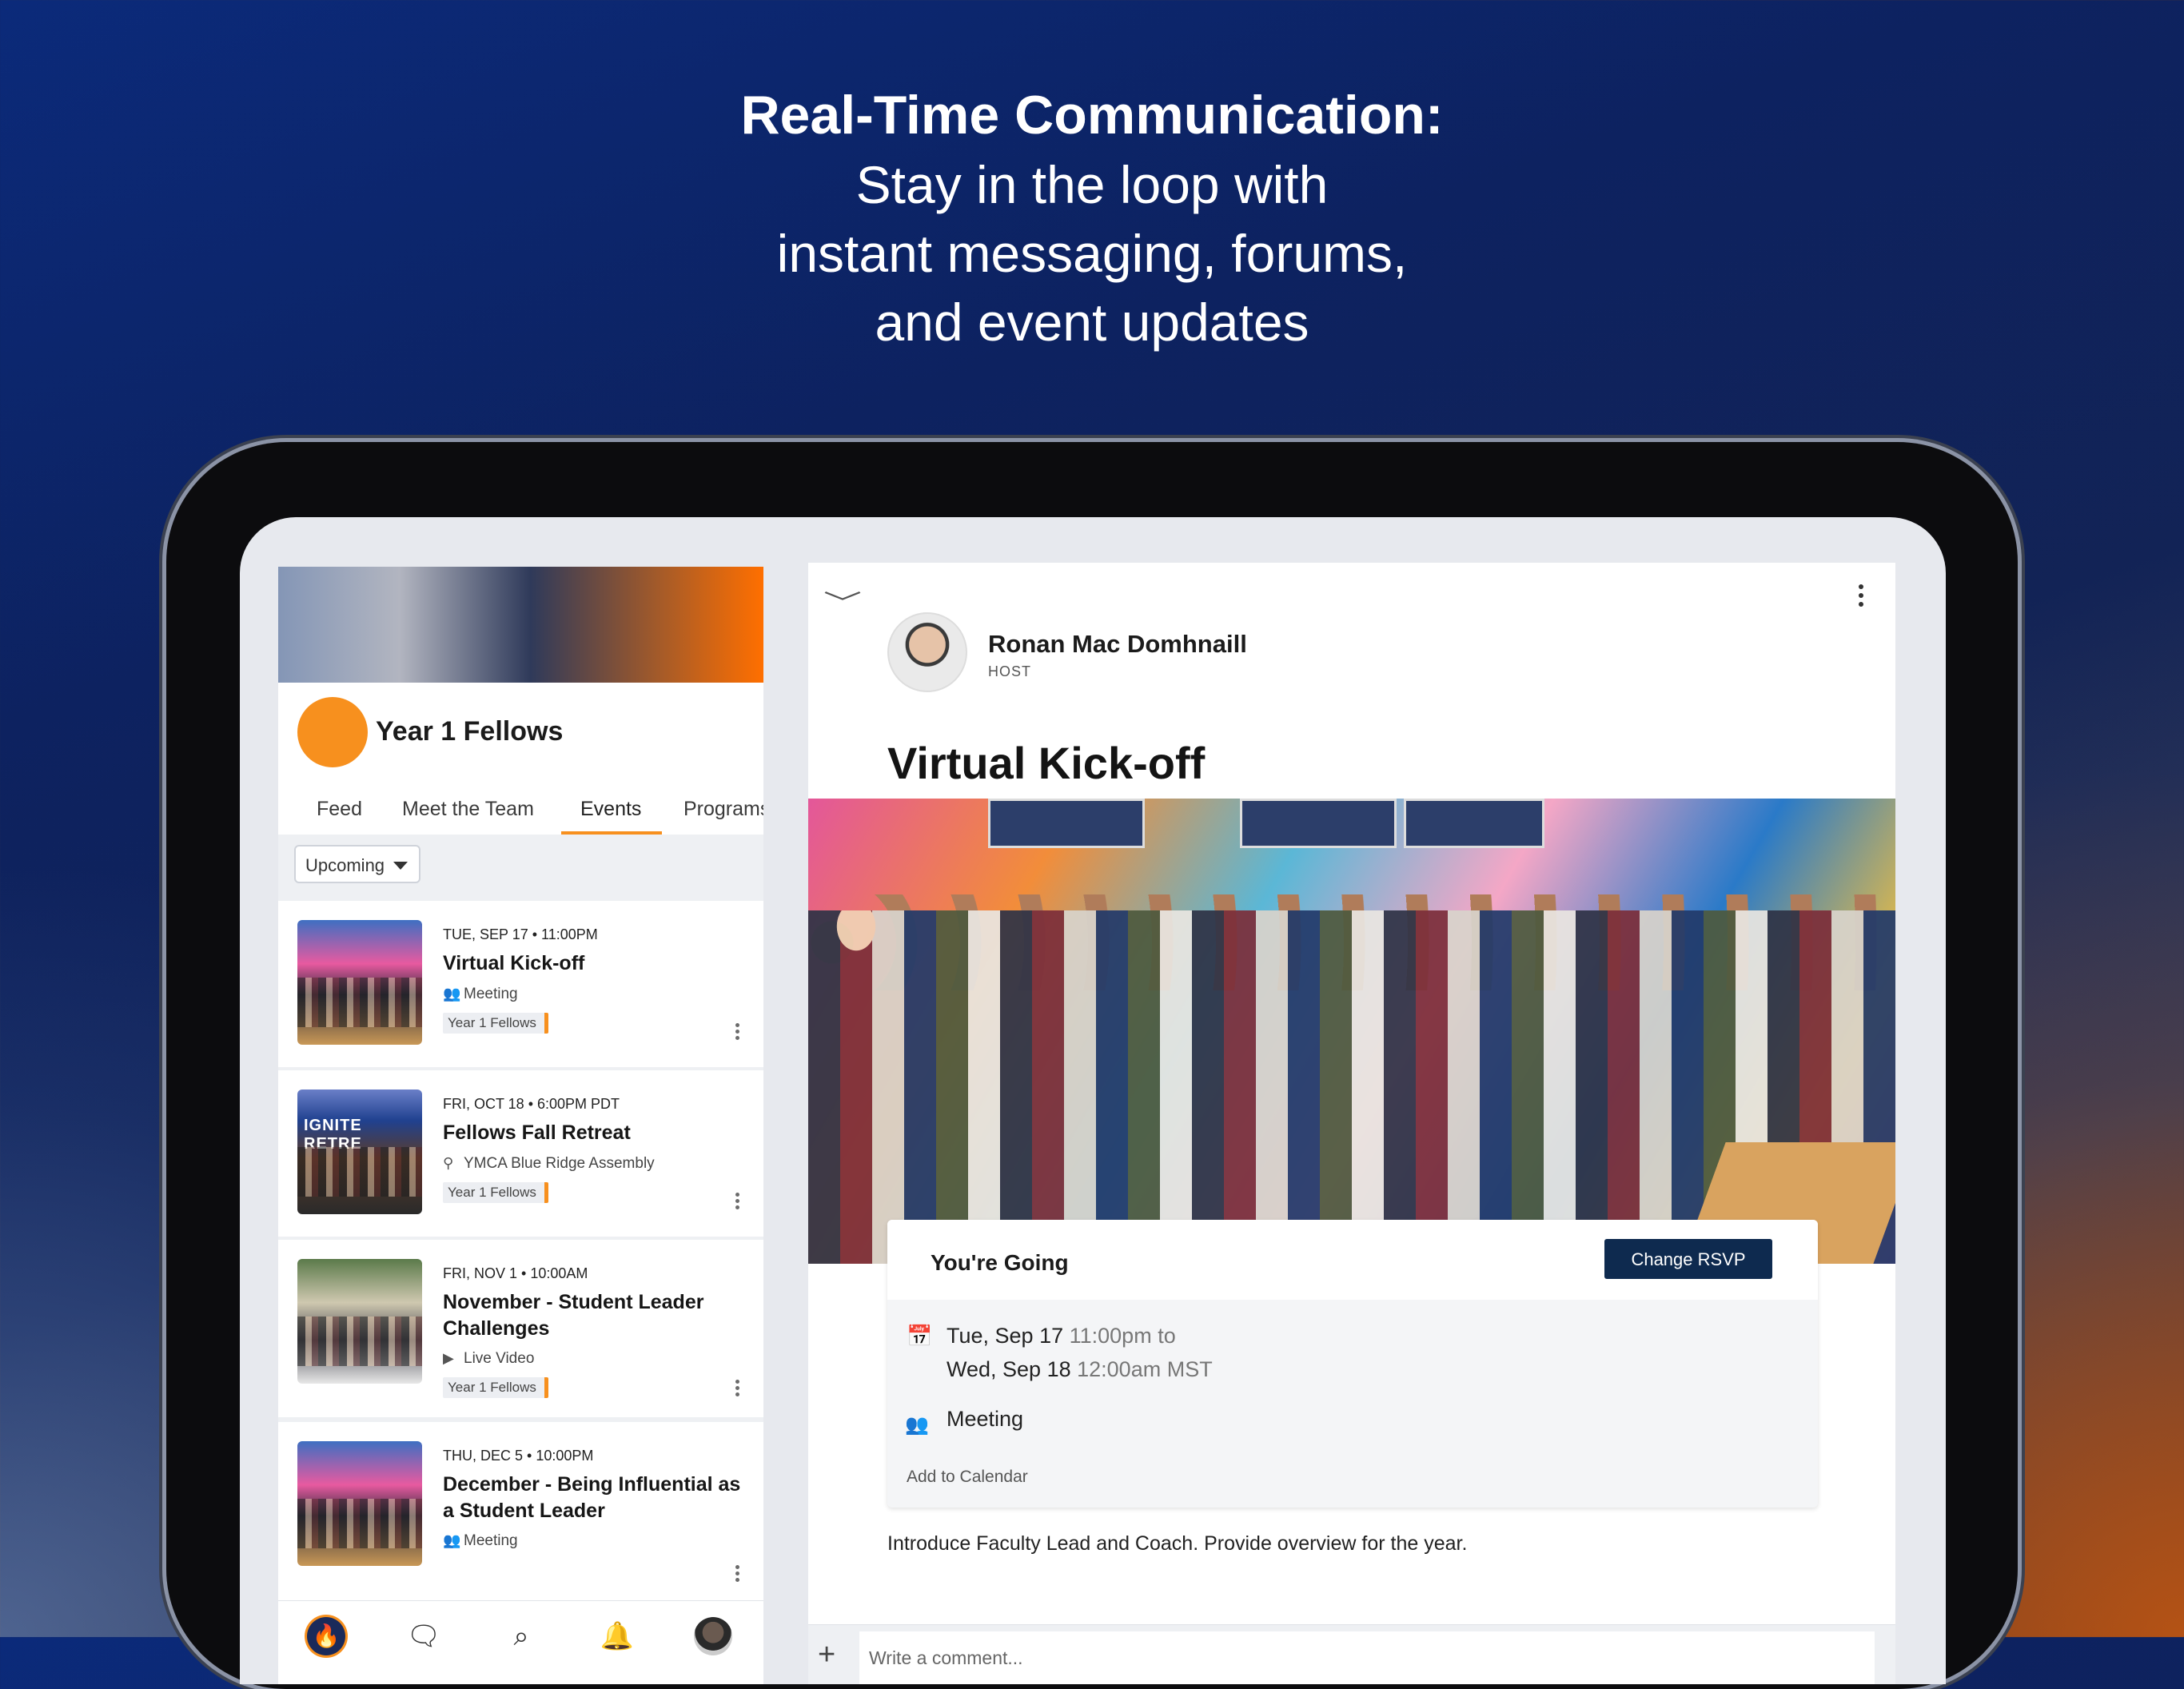 This screenshot has height=1689, width=2184. Describe the element at coordinates (499, 1358) in the screenshot. I see `event-type: Live Video` at that location.